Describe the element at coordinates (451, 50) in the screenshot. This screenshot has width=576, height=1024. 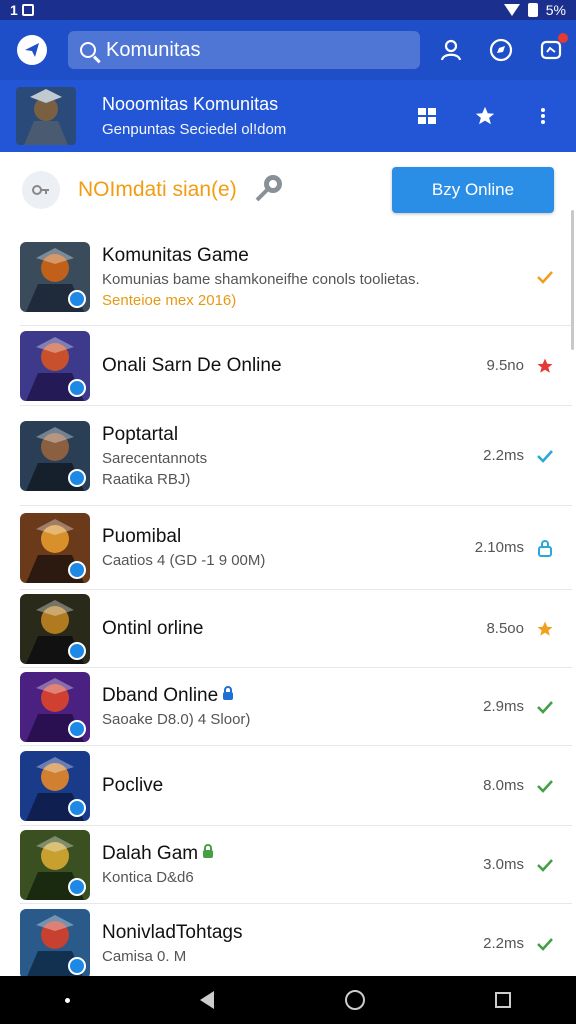
I see `profile-icon` at that location.